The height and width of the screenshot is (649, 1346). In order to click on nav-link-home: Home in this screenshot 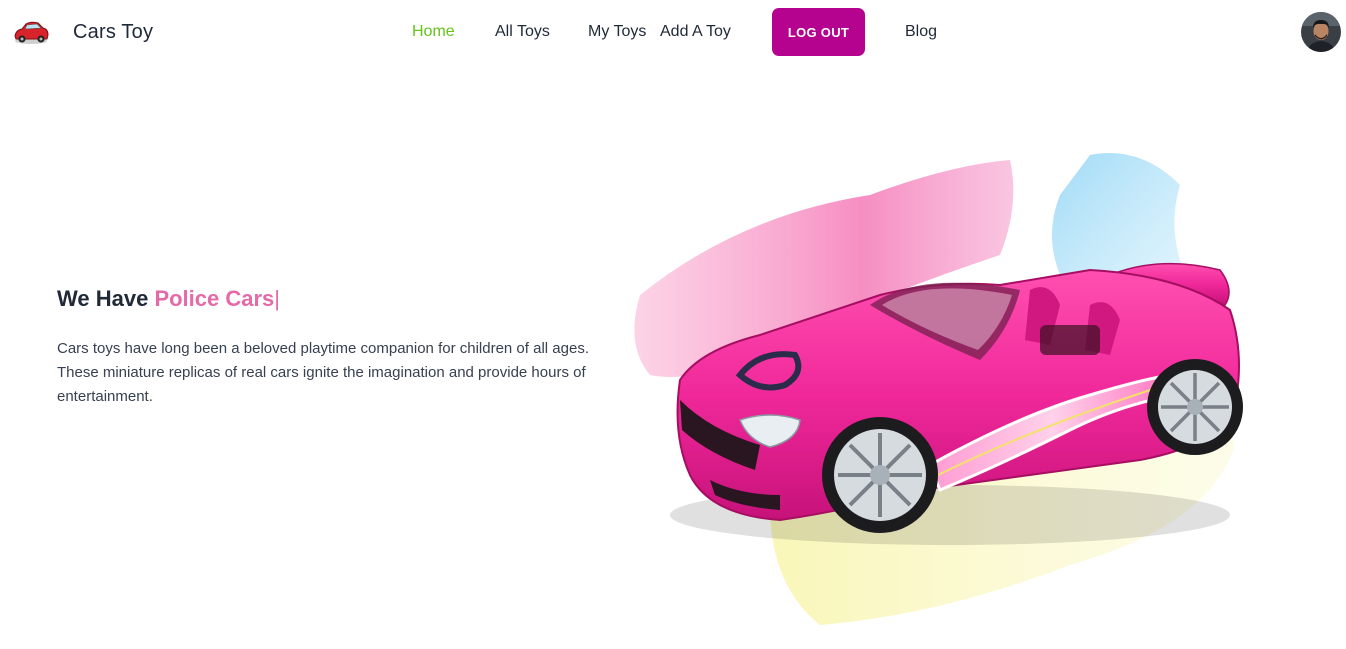, I will do `click(433, 32)`.